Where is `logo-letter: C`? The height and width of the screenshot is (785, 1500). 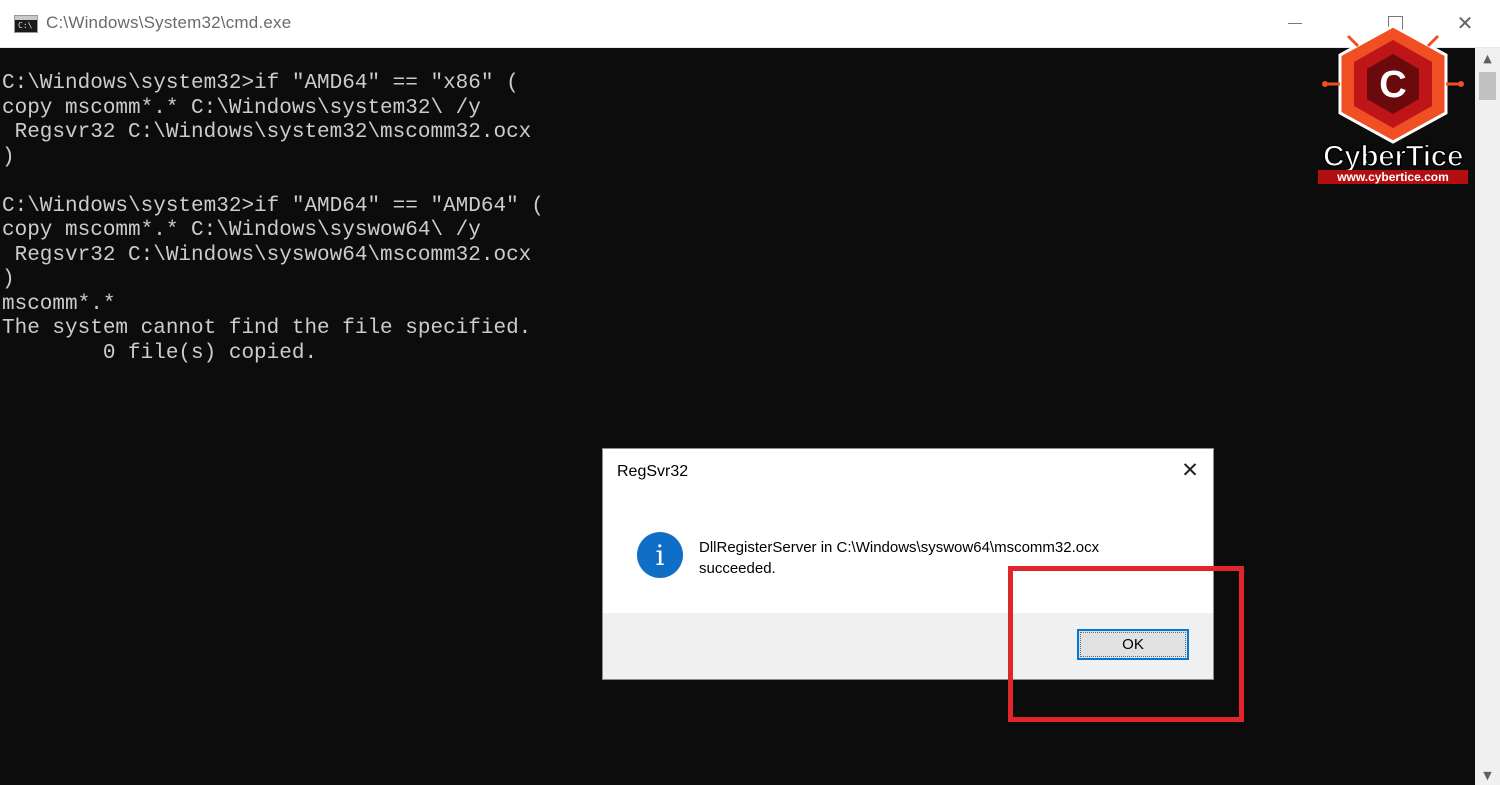
logo-letter: C is located at coordinates (1392, 85).